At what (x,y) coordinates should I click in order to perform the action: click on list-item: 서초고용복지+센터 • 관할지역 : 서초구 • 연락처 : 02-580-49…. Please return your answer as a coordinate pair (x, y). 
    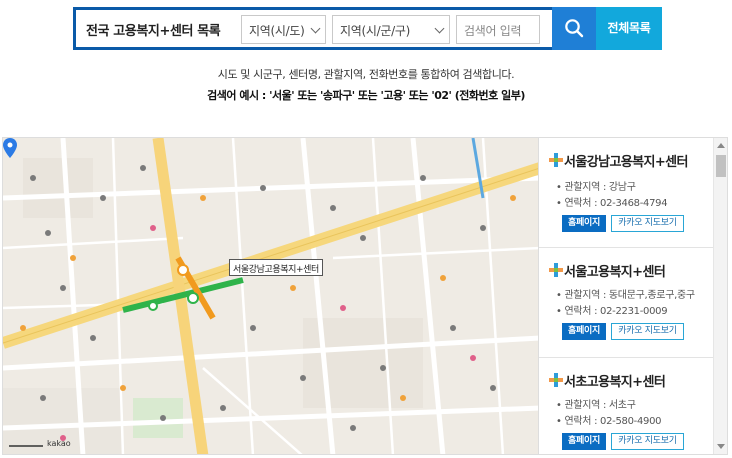
    Looking at the image, I should click on (626, 406).